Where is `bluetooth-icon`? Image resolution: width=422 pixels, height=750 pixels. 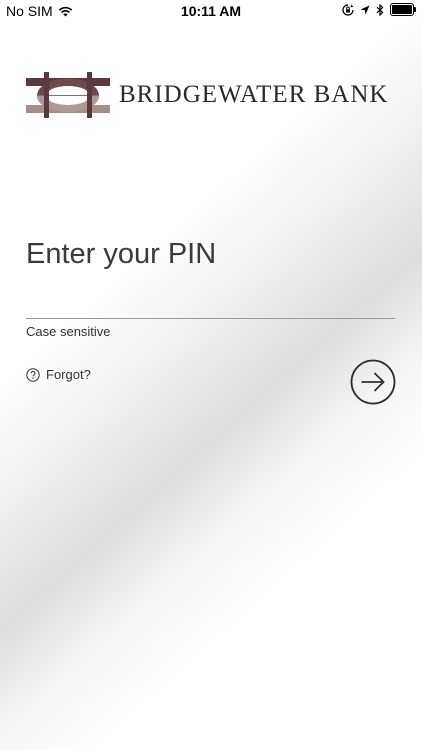
bluetooth-icon is located at coordinates (380, 9).